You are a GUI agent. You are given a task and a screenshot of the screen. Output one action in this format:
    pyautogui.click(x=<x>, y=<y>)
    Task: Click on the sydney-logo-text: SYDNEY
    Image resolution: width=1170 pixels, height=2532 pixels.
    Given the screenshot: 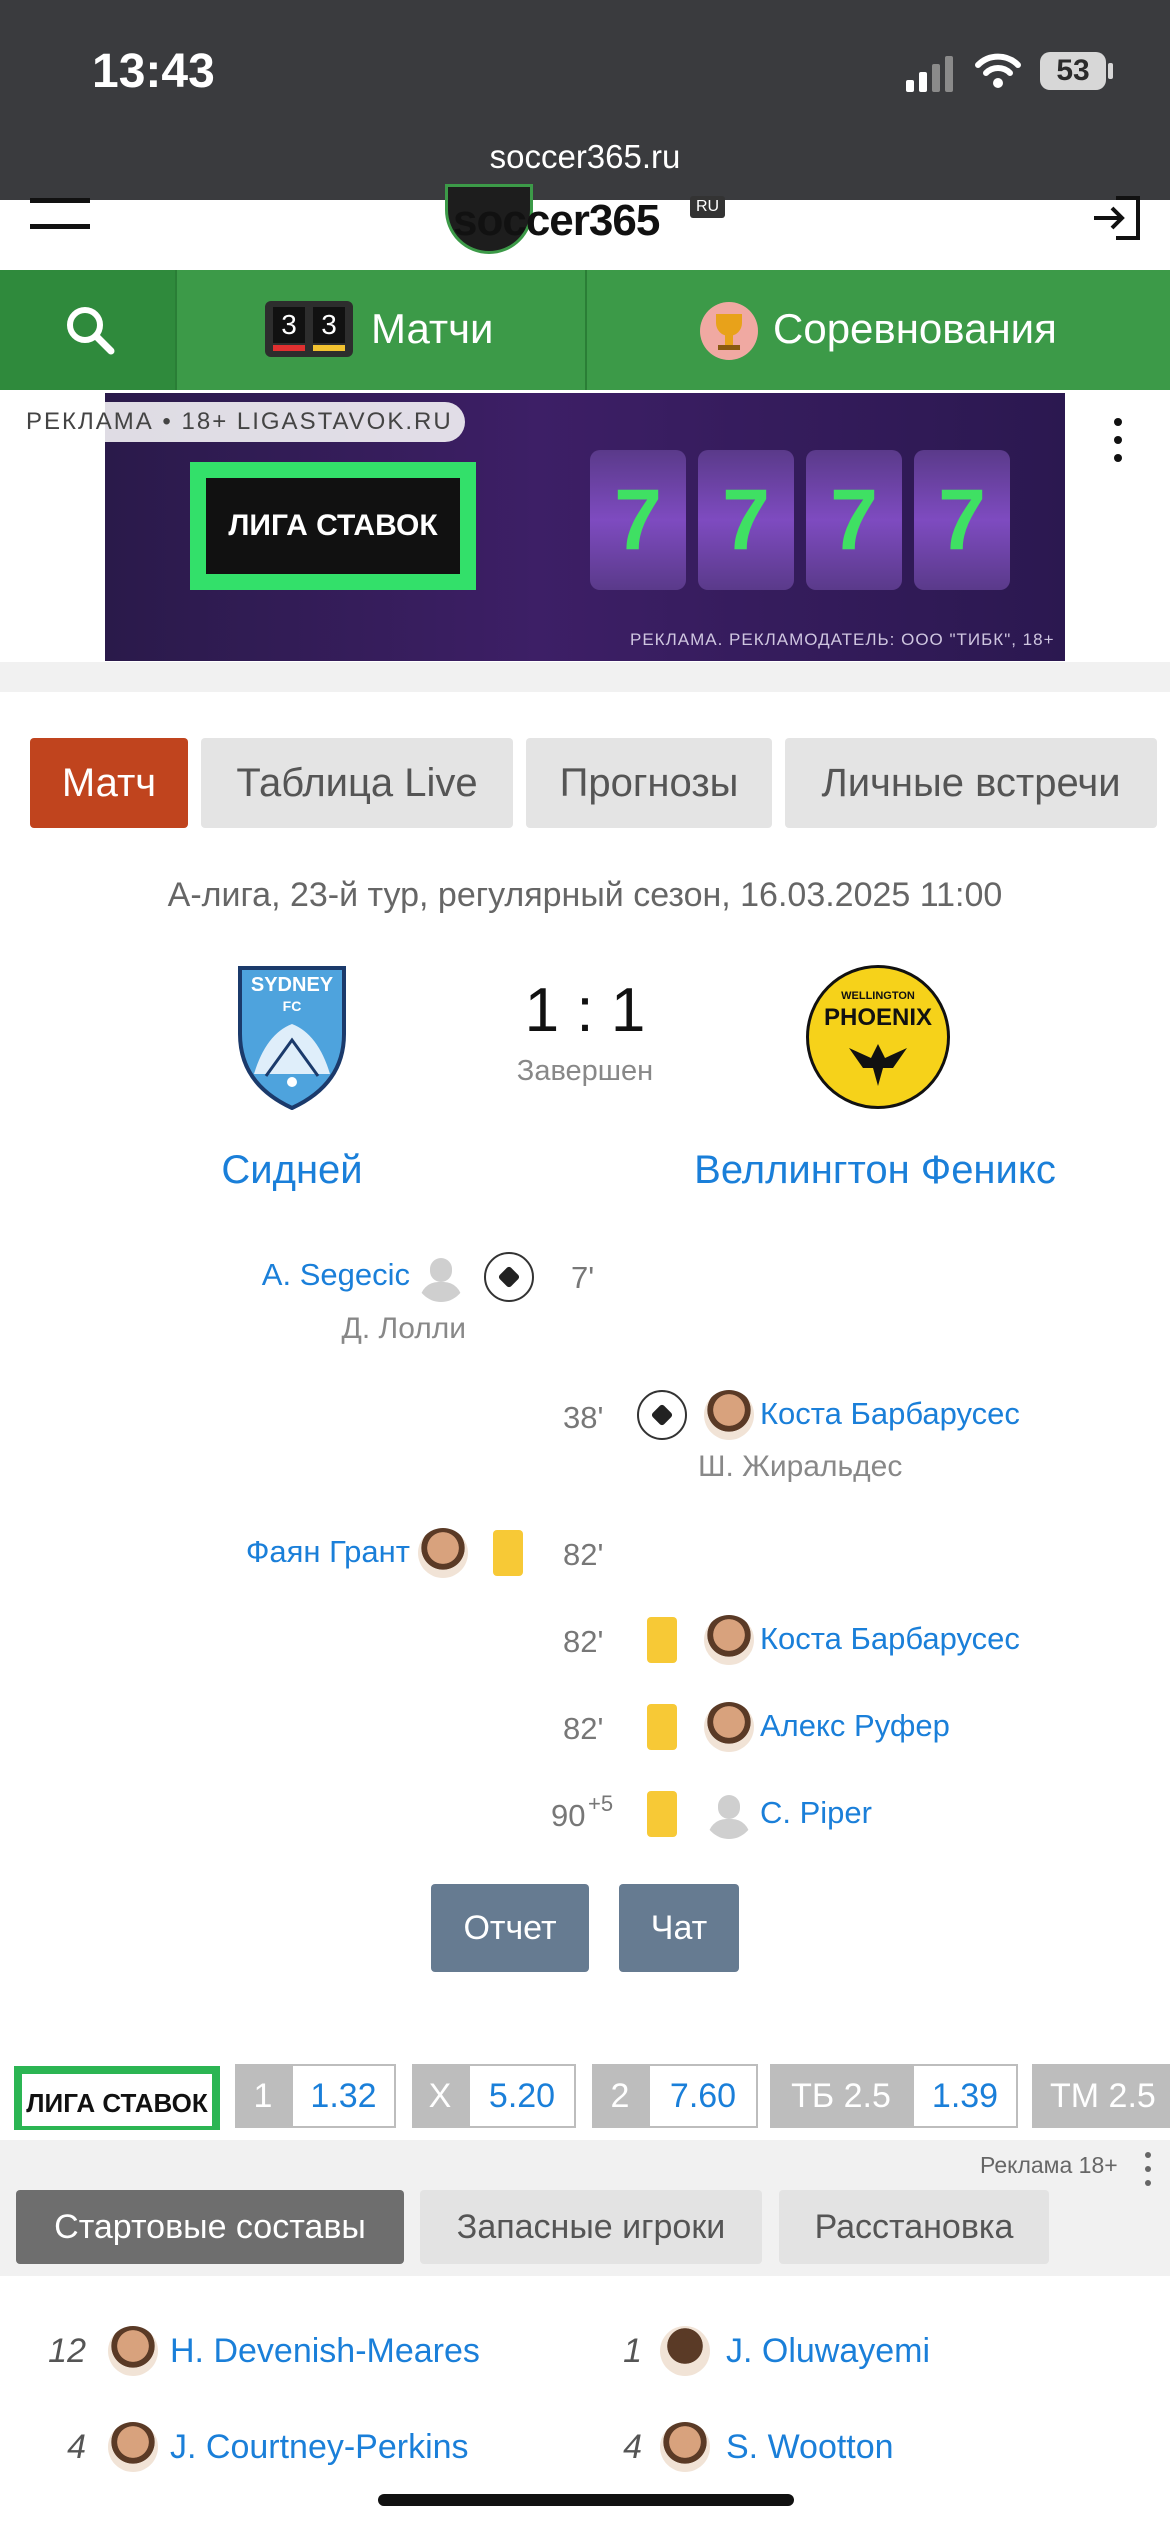 What is the action you would take?
    pyautogui.click(x=292, y=985)
    